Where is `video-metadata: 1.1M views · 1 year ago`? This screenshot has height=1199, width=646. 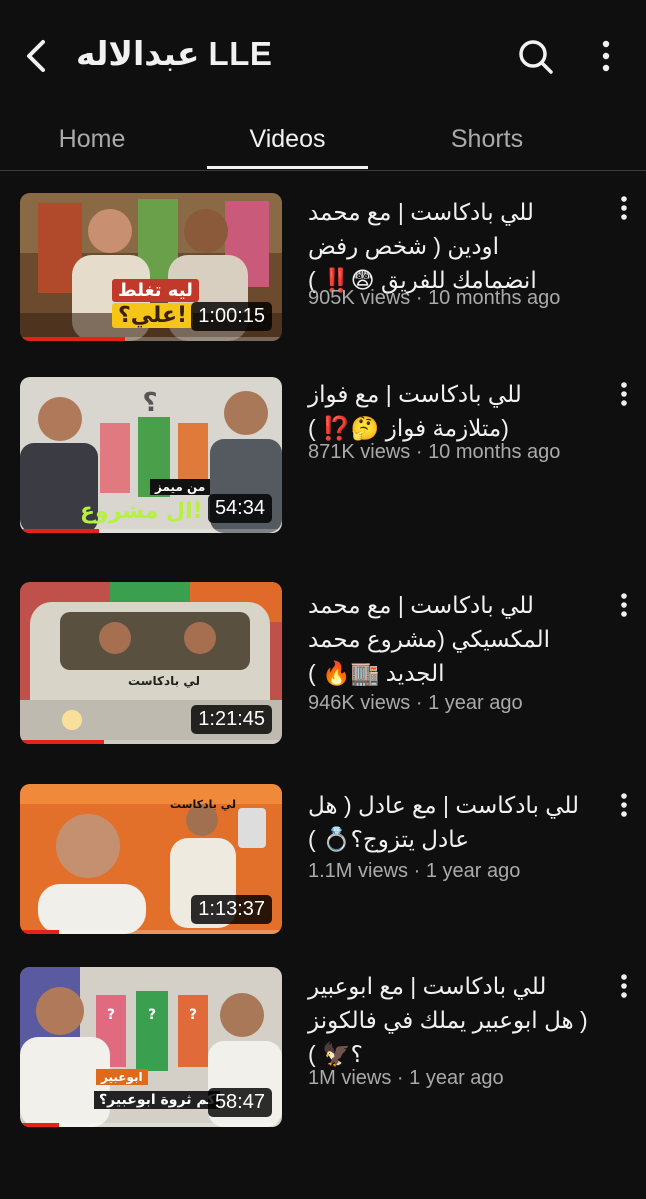 video-metadata: 1.1M views · 1 year ago is located at coordinates (414, 871).